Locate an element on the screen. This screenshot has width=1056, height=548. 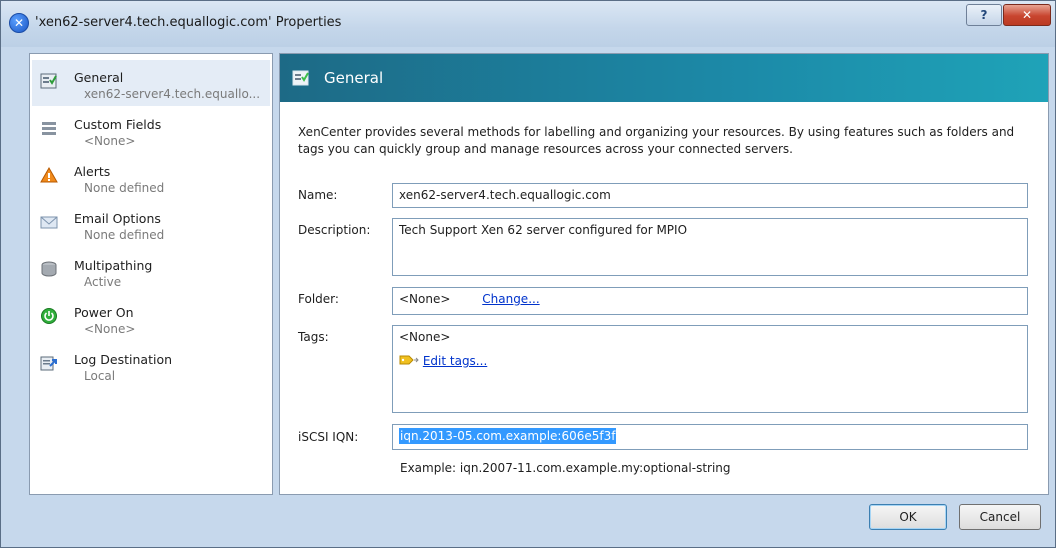
nav-item-power-on: Power On <None> is located at coordinates (151, 318).